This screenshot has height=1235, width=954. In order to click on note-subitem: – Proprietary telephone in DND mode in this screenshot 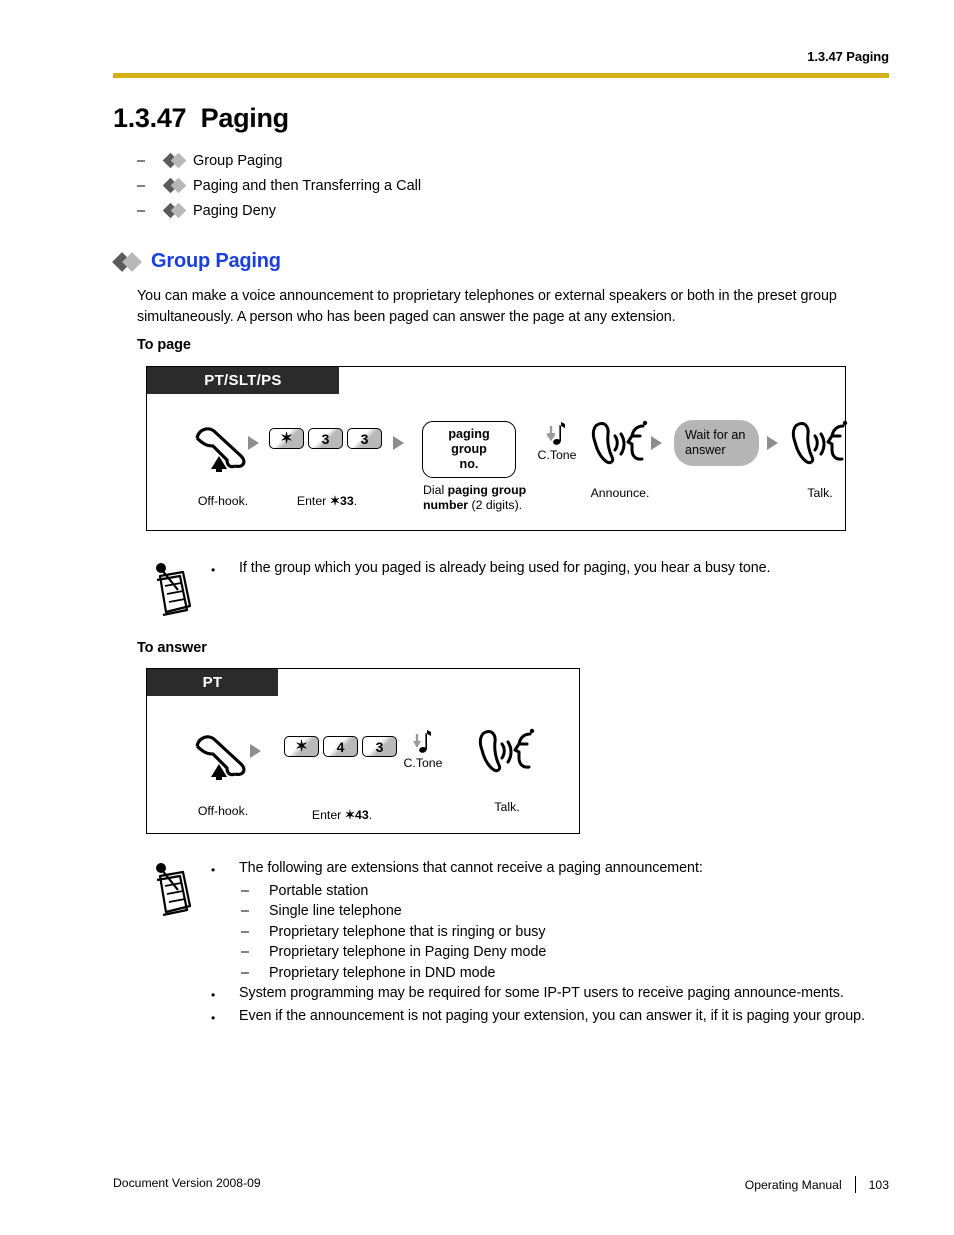, I will do `click(564, 973)`.